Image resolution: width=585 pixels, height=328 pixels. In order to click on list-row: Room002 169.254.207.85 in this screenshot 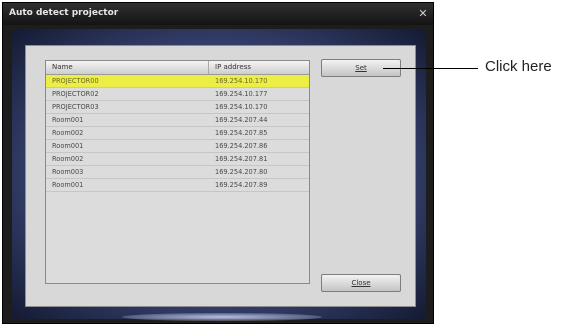, I will do `click(177, 133)`.